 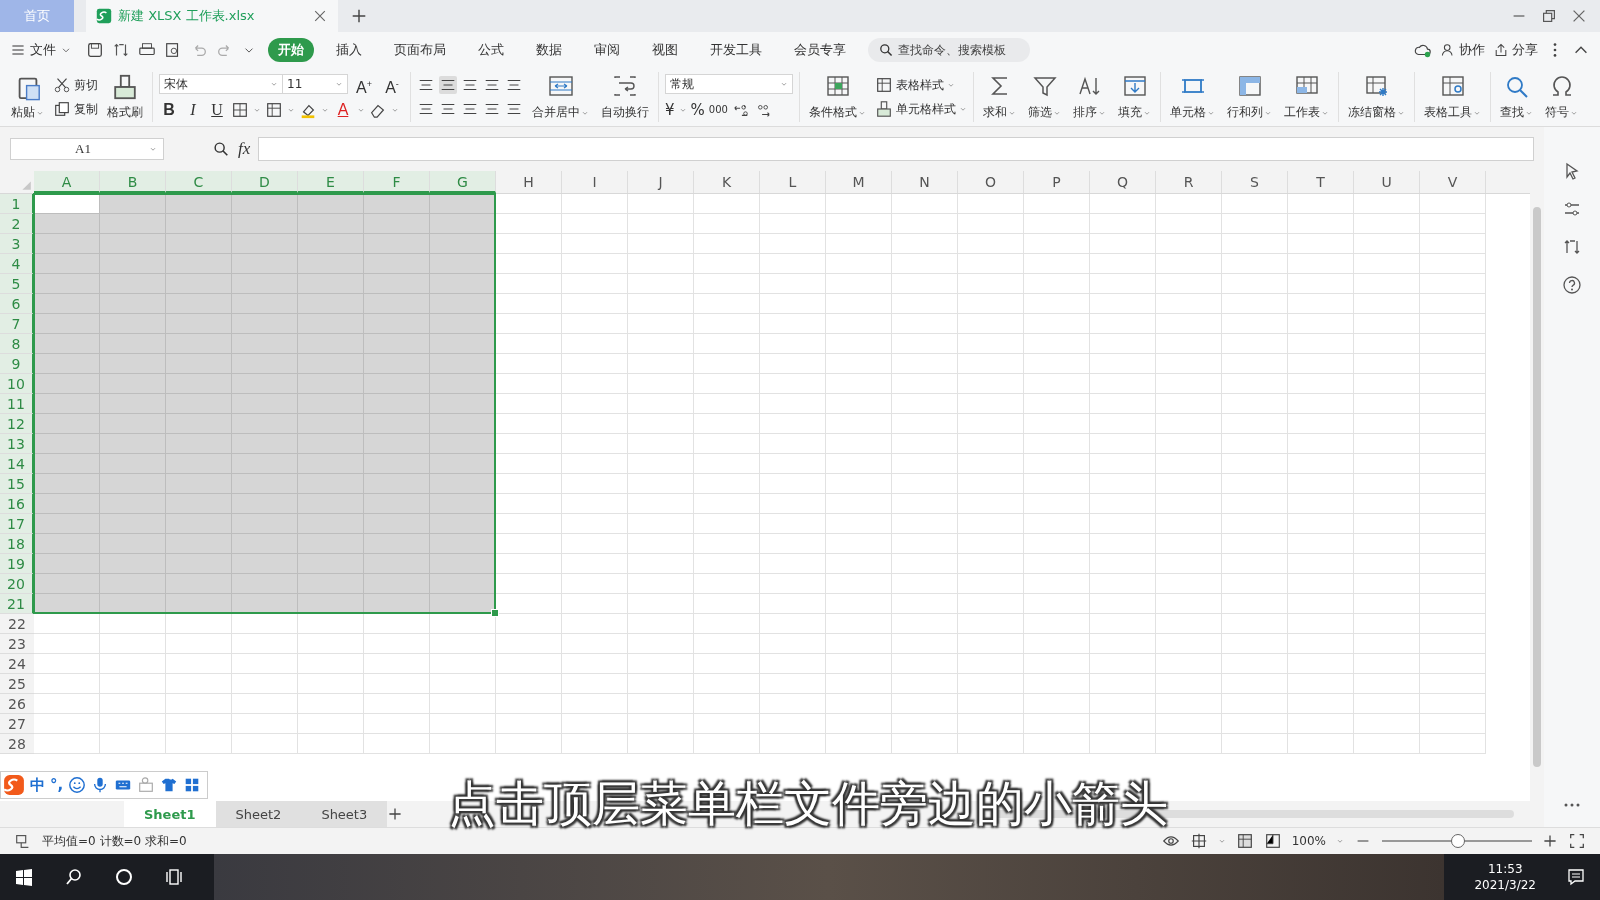 I want to click on row-header: 20, so click(x=17, y=584).